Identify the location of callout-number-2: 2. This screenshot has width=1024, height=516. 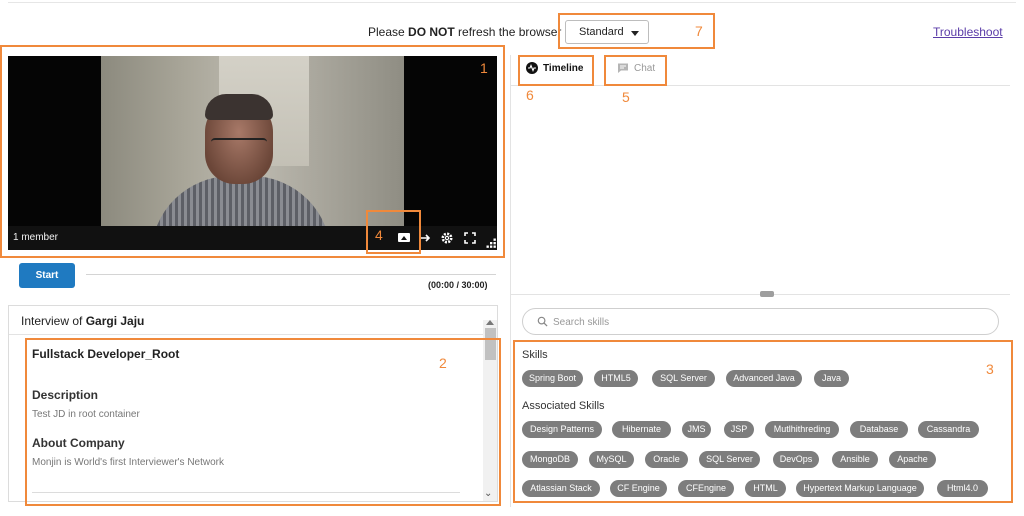
(443, 363).